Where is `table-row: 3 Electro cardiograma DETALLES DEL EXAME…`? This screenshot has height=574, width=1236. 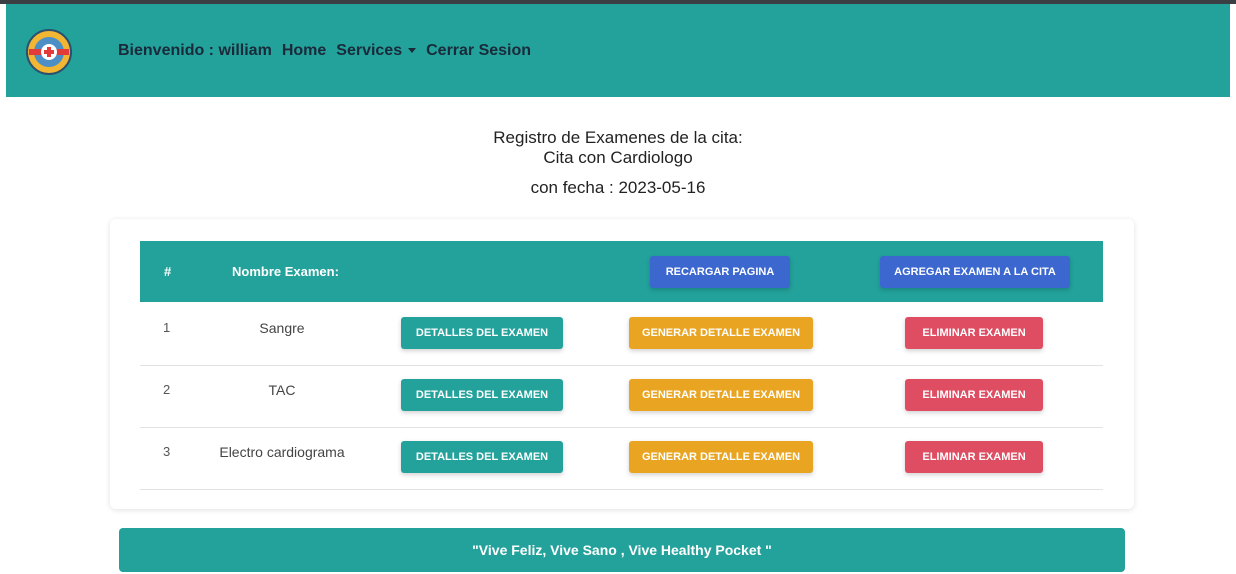
table-row: 3 Electro cardiograma DETALLES DEL EXAME… is located at coordinates (621, 458).